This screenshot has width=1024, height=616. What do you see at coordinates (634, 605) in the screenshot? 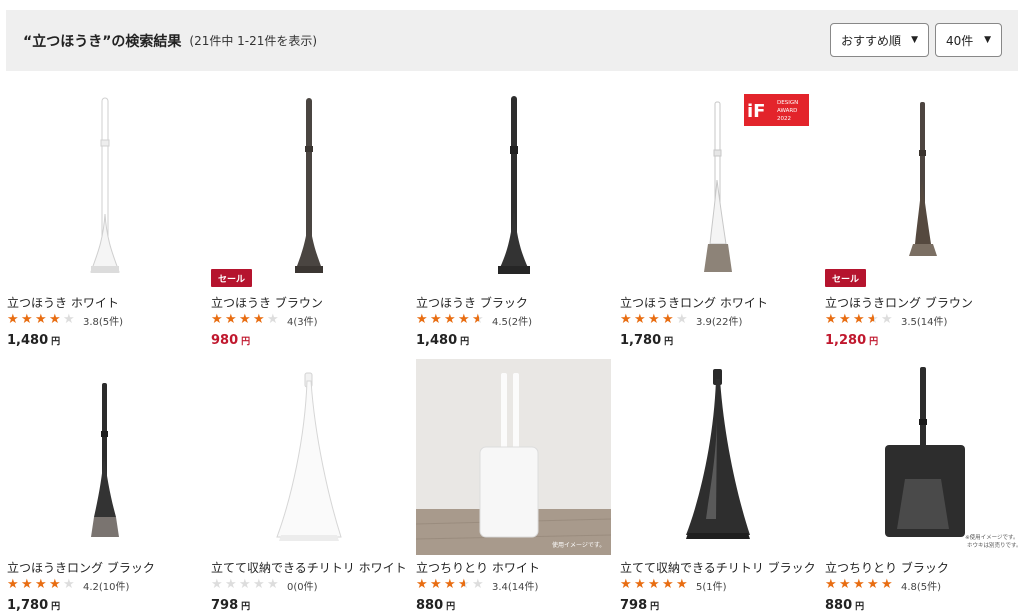
I see `price-value: 798` at bounding box center [634, 605].